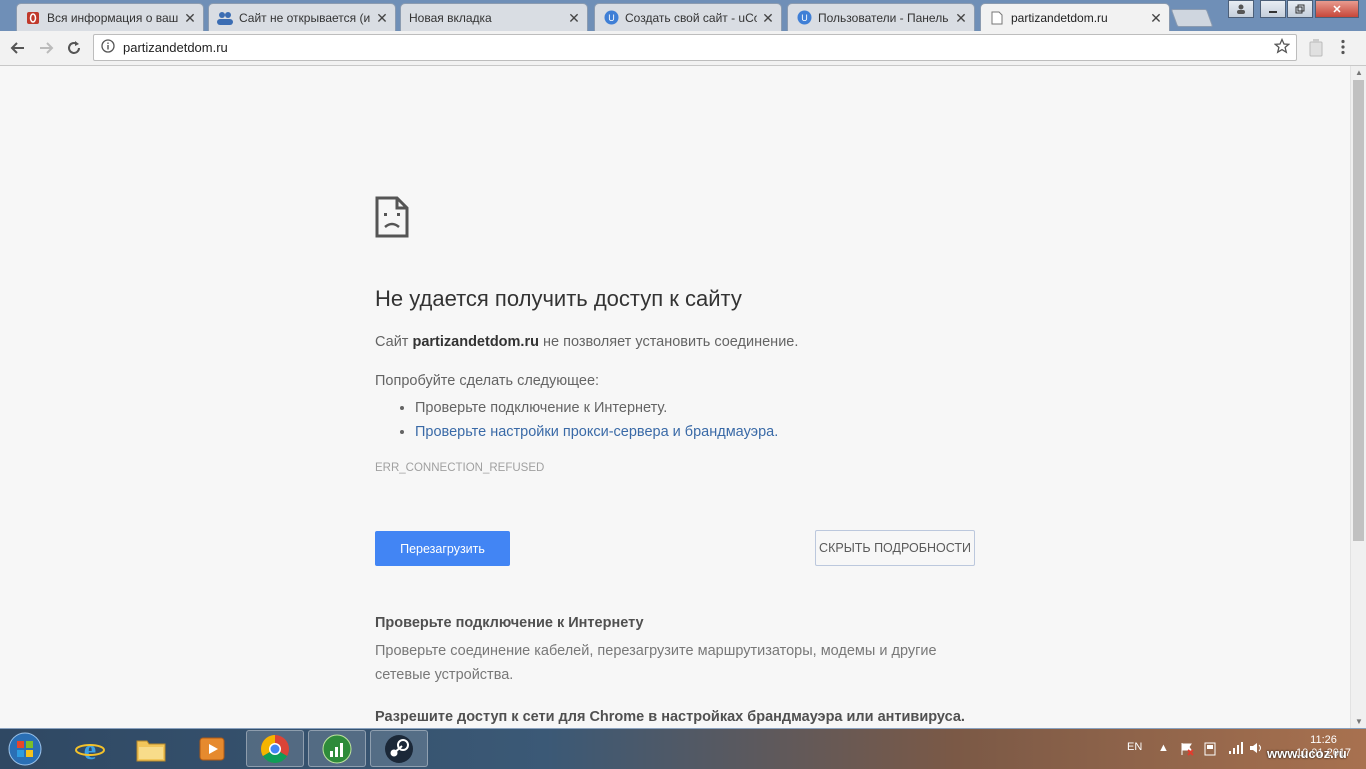  Describe the element at coordinates (671, 342) in the screenshot. I see `description-suffix: не позволяет установить соединение.` at that location.